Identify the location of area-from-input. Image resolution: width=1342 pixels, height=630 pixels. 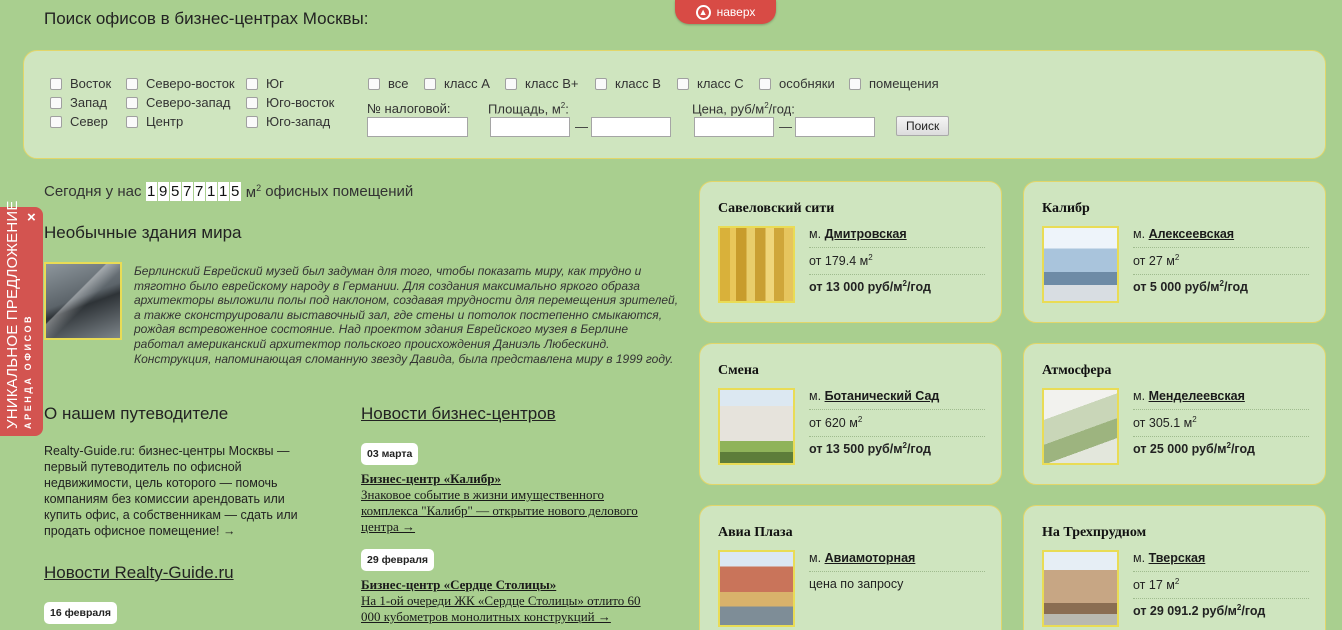
(530, 127).